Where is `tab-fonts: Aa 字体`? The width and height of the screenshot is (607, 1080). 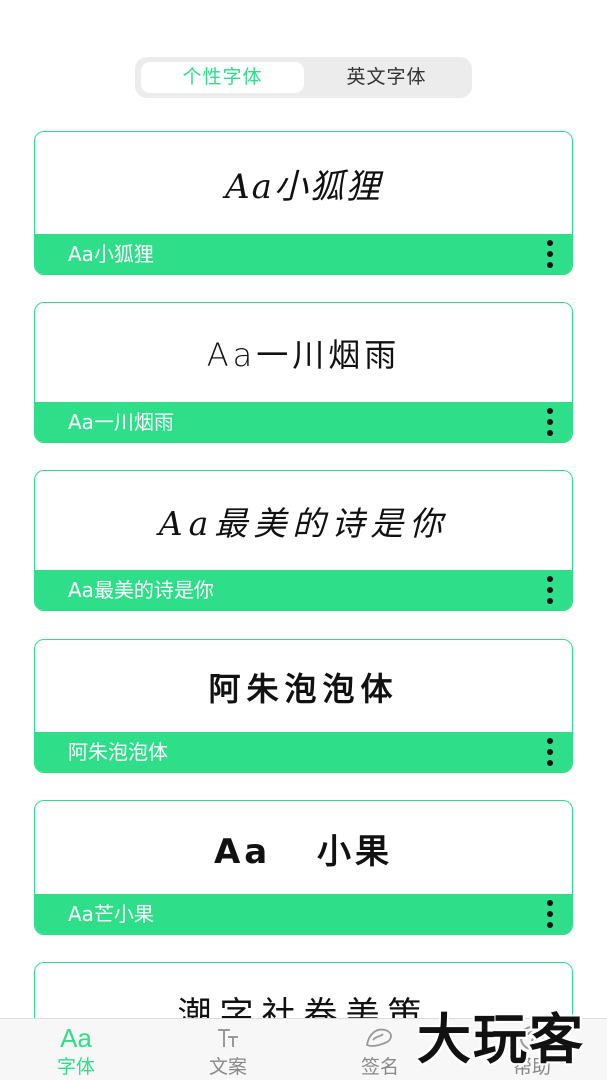
tab-fonts: Aa 字体 is located at coordinates (76, 1049).